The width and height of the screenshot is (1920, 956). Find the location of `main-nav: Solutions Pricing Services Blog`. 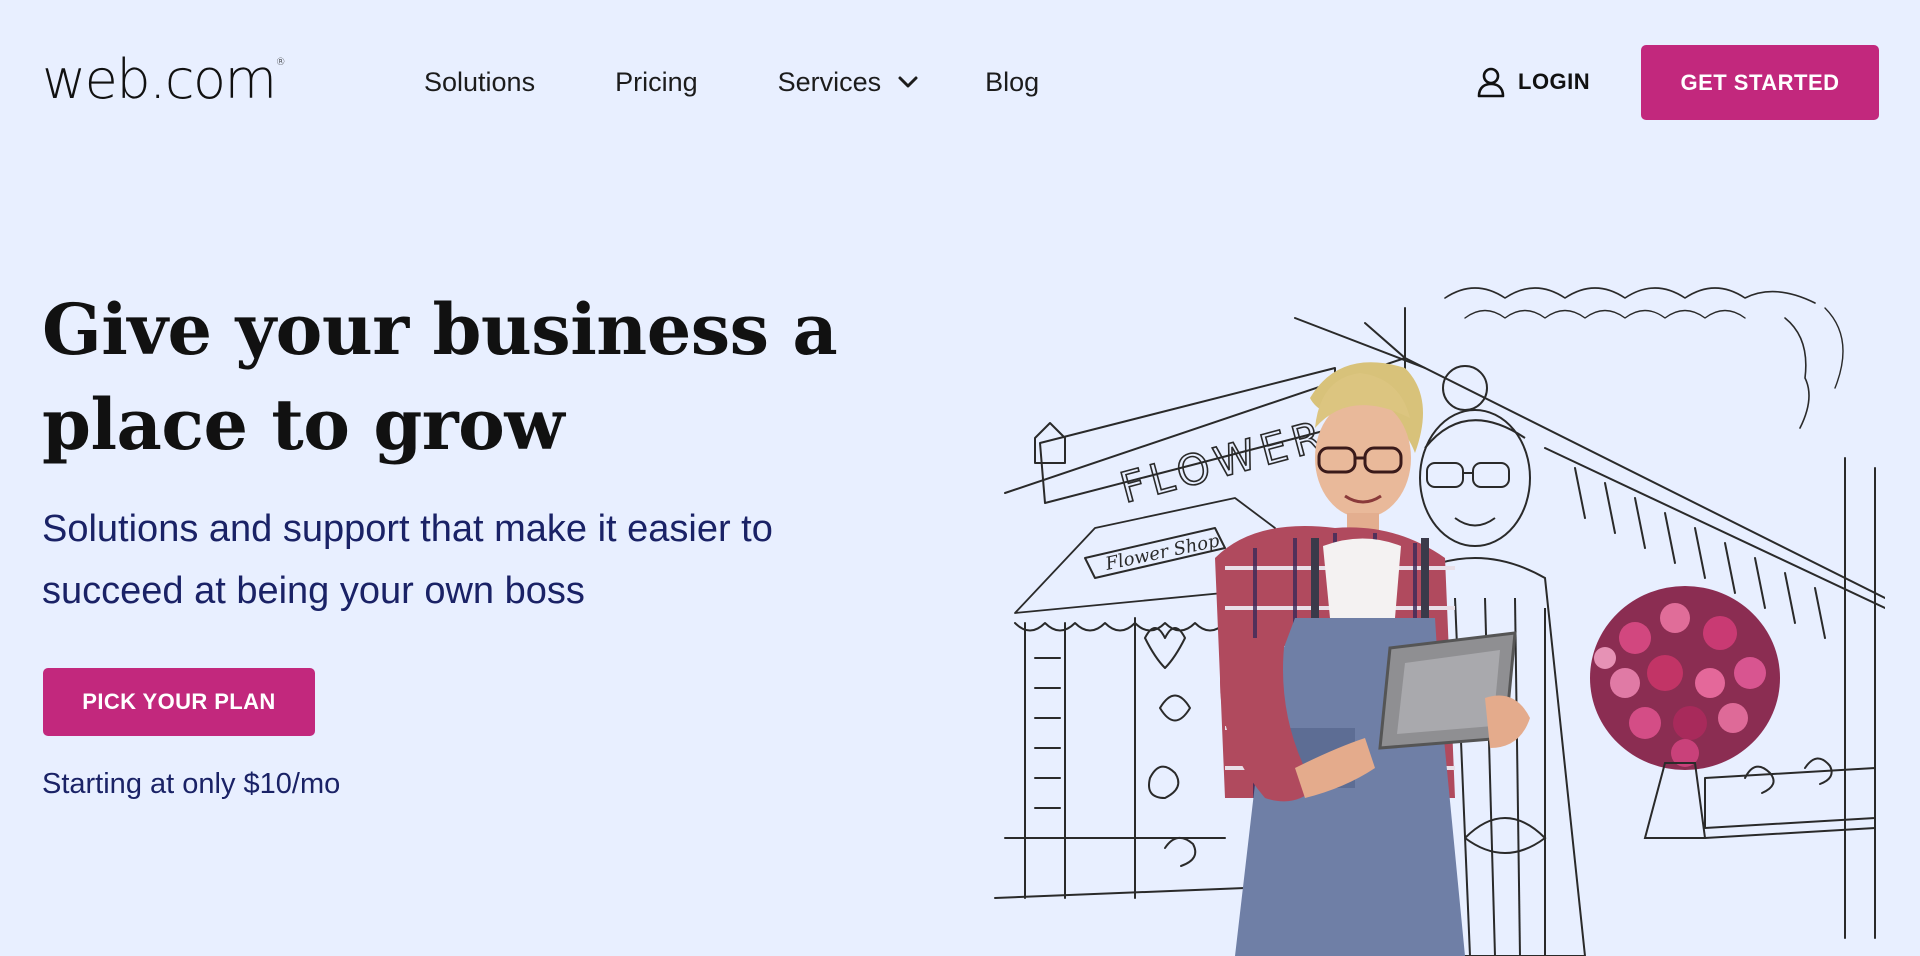

main-nav: Solutions Pricing Services Blog is located at coordinates (731, 82).